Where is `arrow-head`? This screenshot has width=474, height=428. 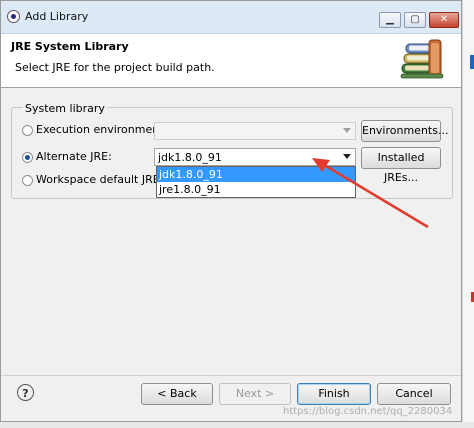 arrow-head is located at coordinates (321, 165).